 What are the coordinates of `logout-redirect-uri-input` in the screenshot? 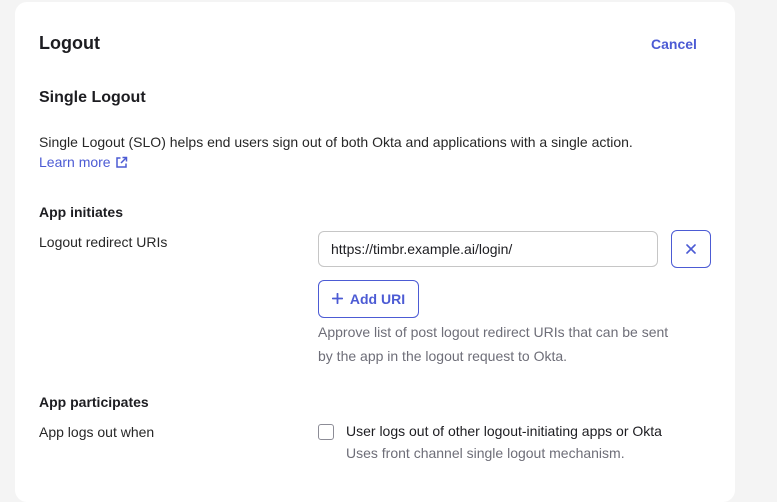 It's located at (488, 249).